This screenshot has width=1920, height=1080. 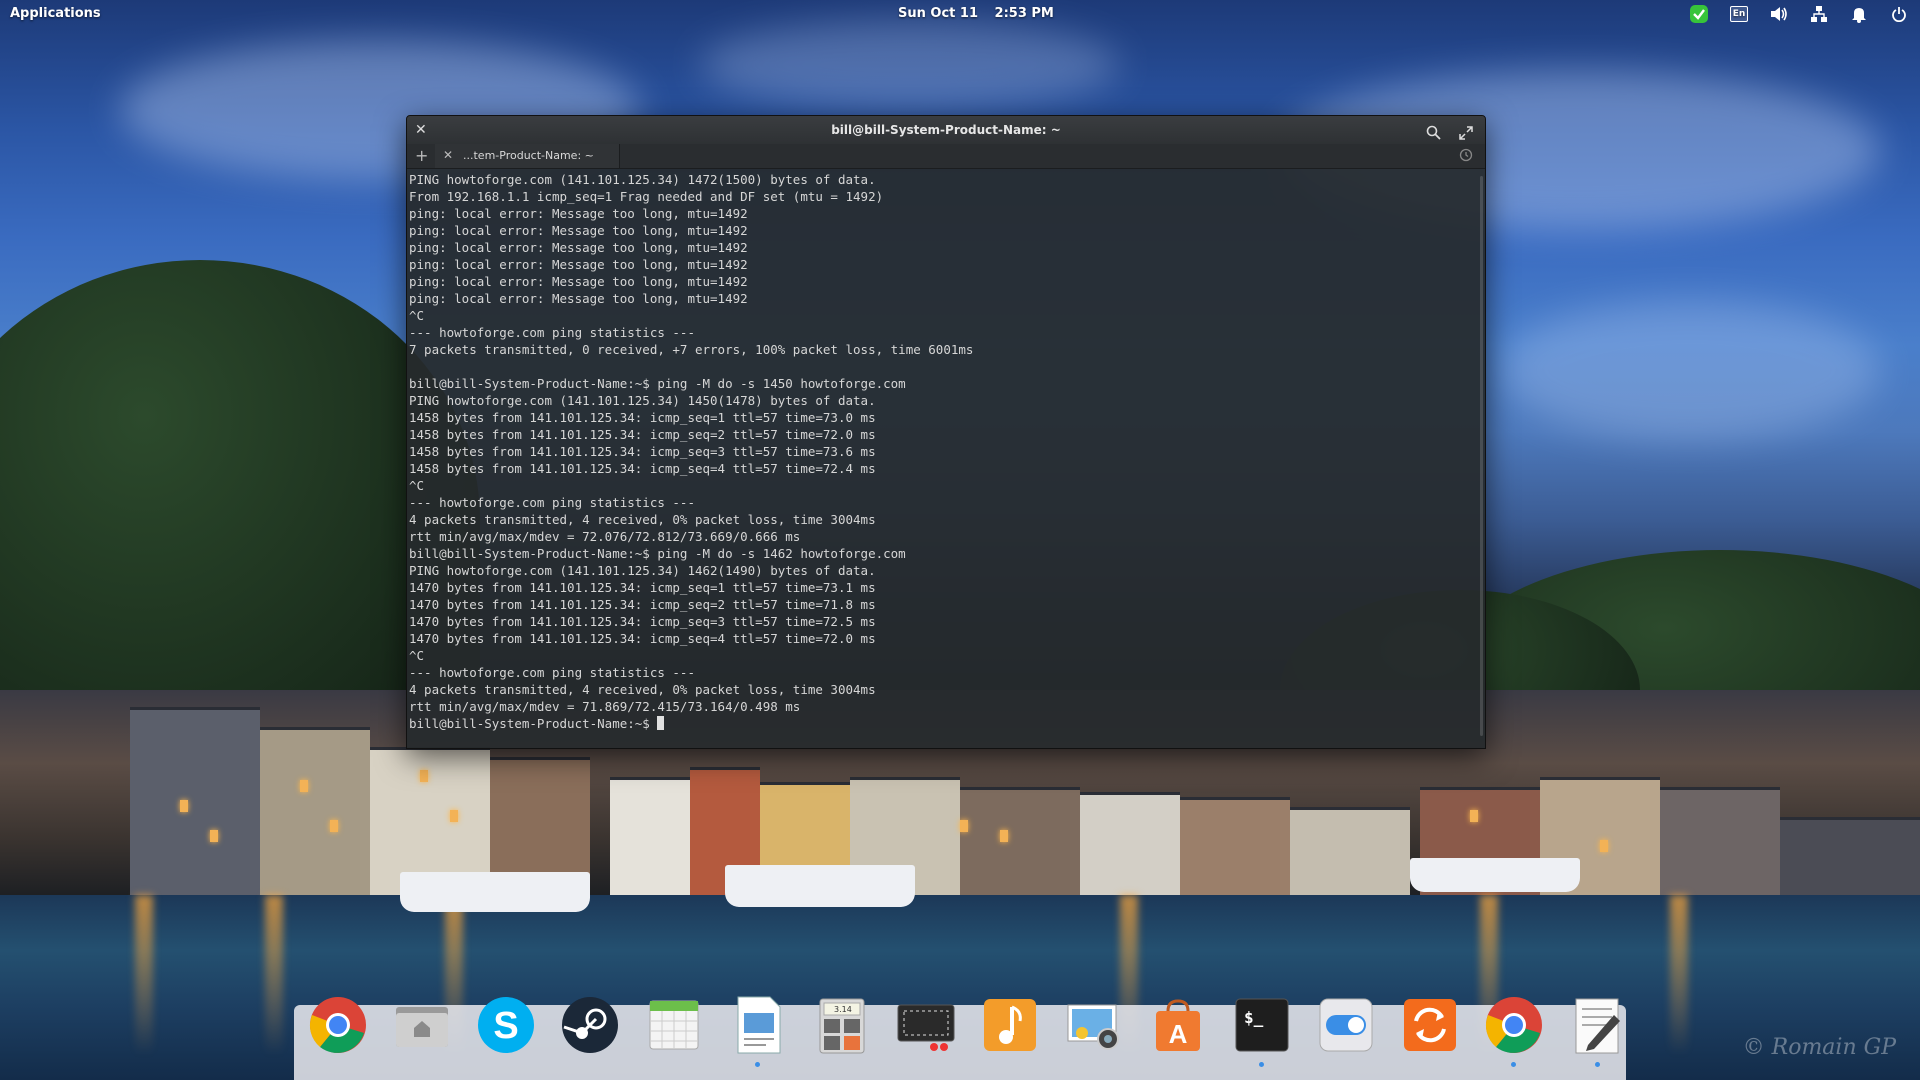 I want to click on document-viewer-icon, so click(x=759, y=1025).